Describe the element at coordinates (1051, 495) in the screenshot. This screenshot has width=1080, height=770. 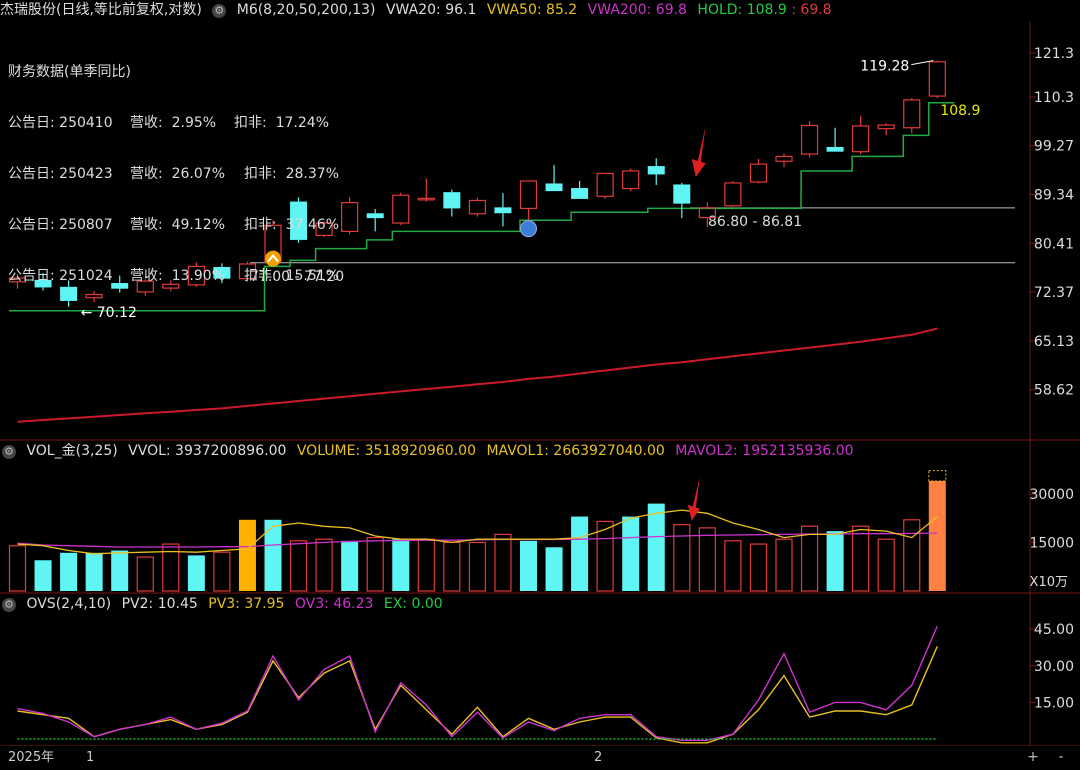
I see `volume-tick-label: 30000` at that location.